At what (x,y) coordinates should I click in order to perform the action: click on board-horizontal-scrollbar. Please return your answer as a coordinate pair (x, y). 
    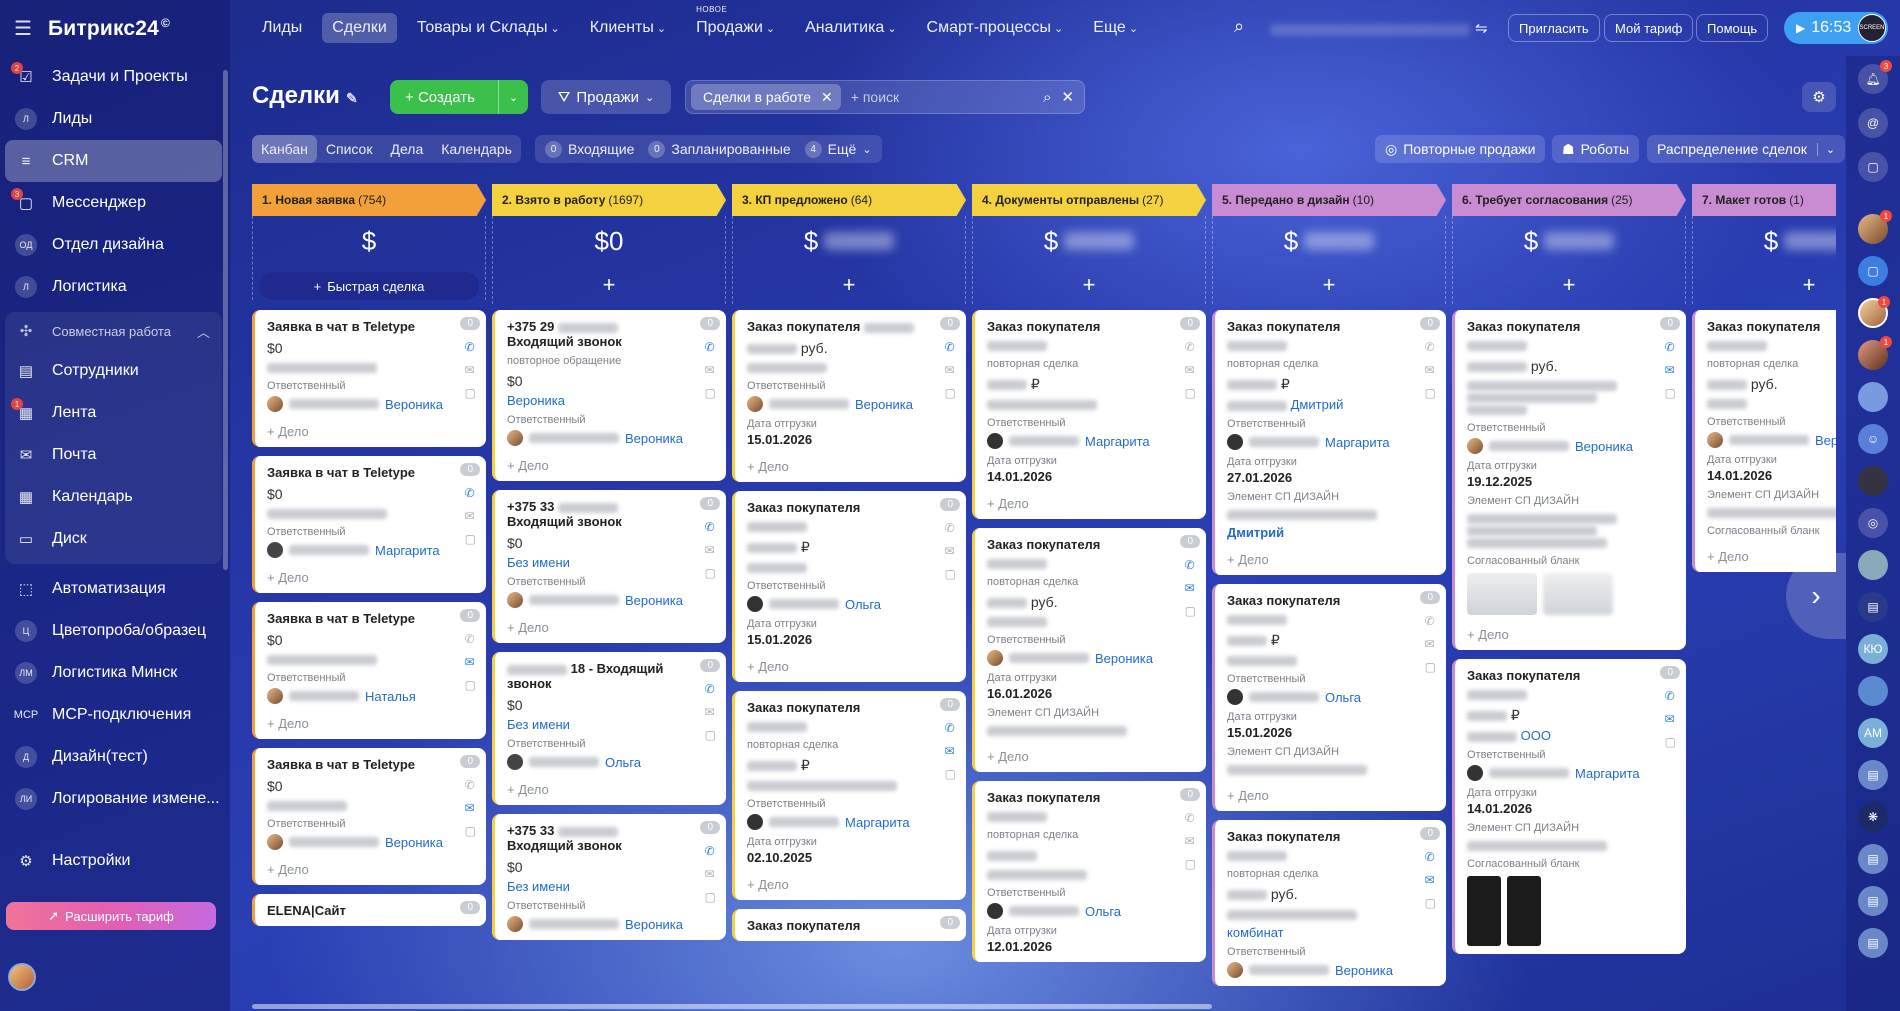
    Looking at the image, I should click on (732, 1006).